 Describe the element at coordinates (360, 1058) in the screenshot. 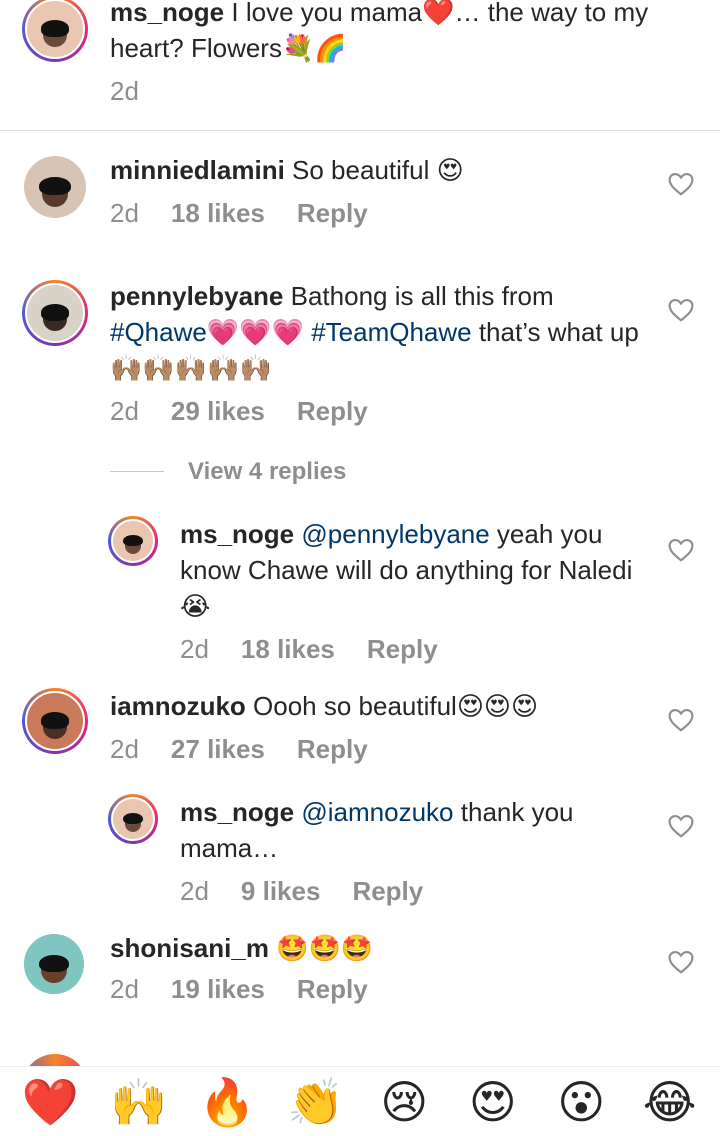

I see `next-comment-partial` at that location.